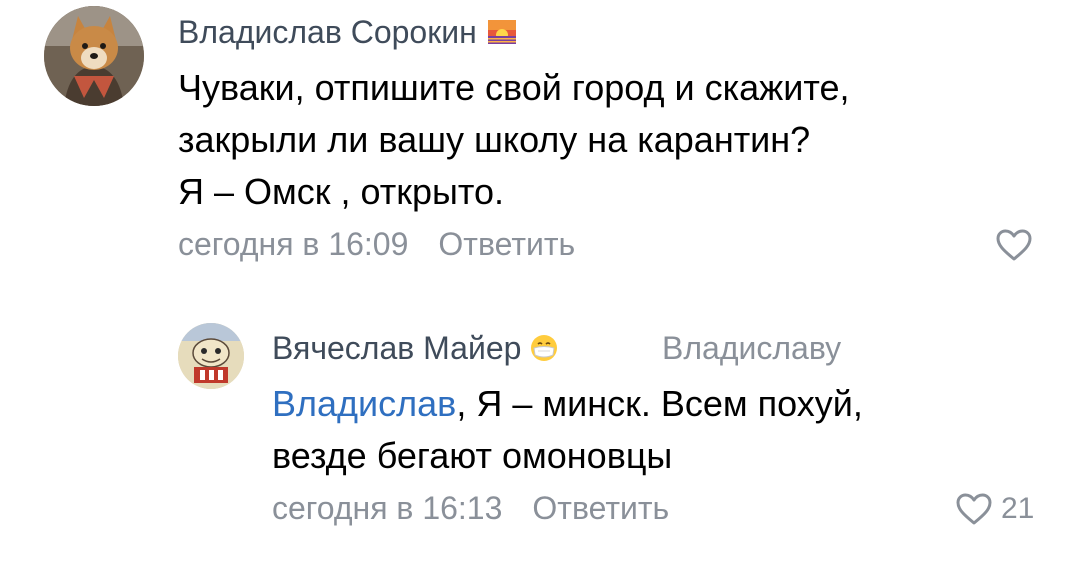  I want to click on author-name: Владислав Сорокин, so click(347, 32).